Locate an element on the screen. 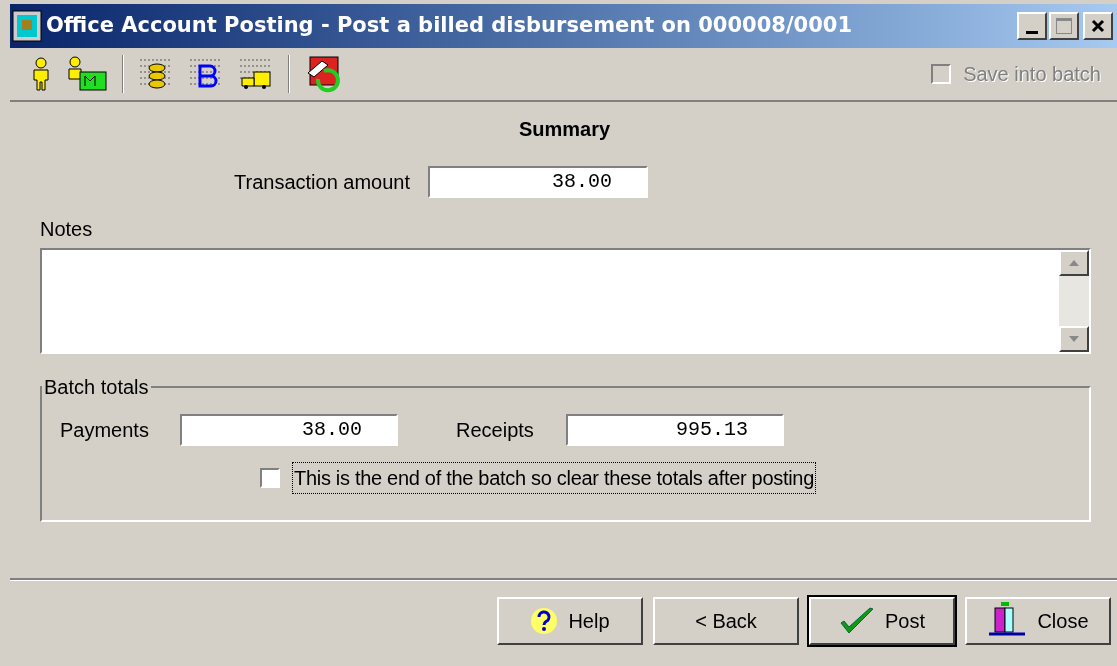 The height and width of the screenshot is (666, 1117). payments-label: Payments is located at coordinates (105, 430).